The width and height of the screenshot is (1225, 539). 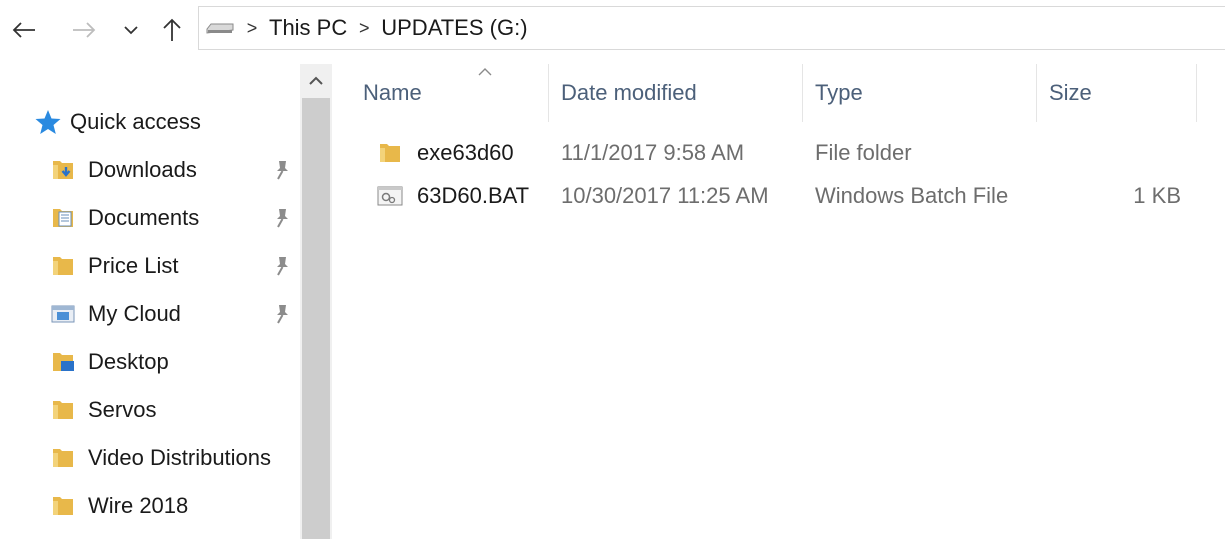 I want to click on file-row-exe63d60: exe63d60 11/1/2017 9:58 AM File folder, so click(x=779, y=153).